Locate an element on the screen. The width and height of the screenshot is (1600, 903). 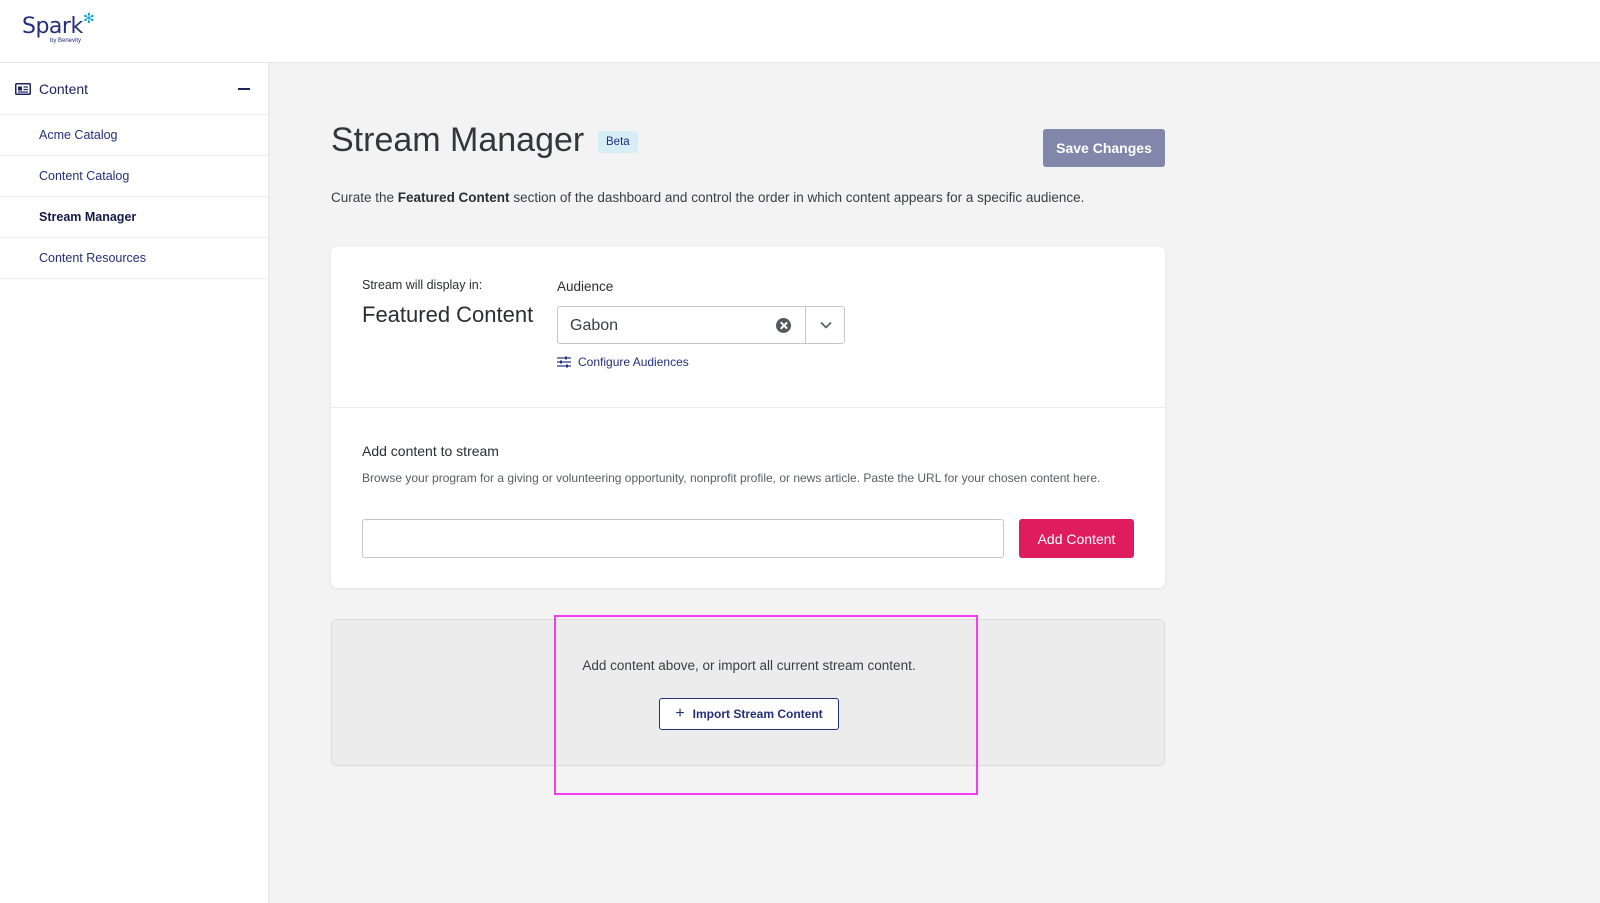
import-stream-content-button: + Import Stream Content is located at coordinates (749, 714).